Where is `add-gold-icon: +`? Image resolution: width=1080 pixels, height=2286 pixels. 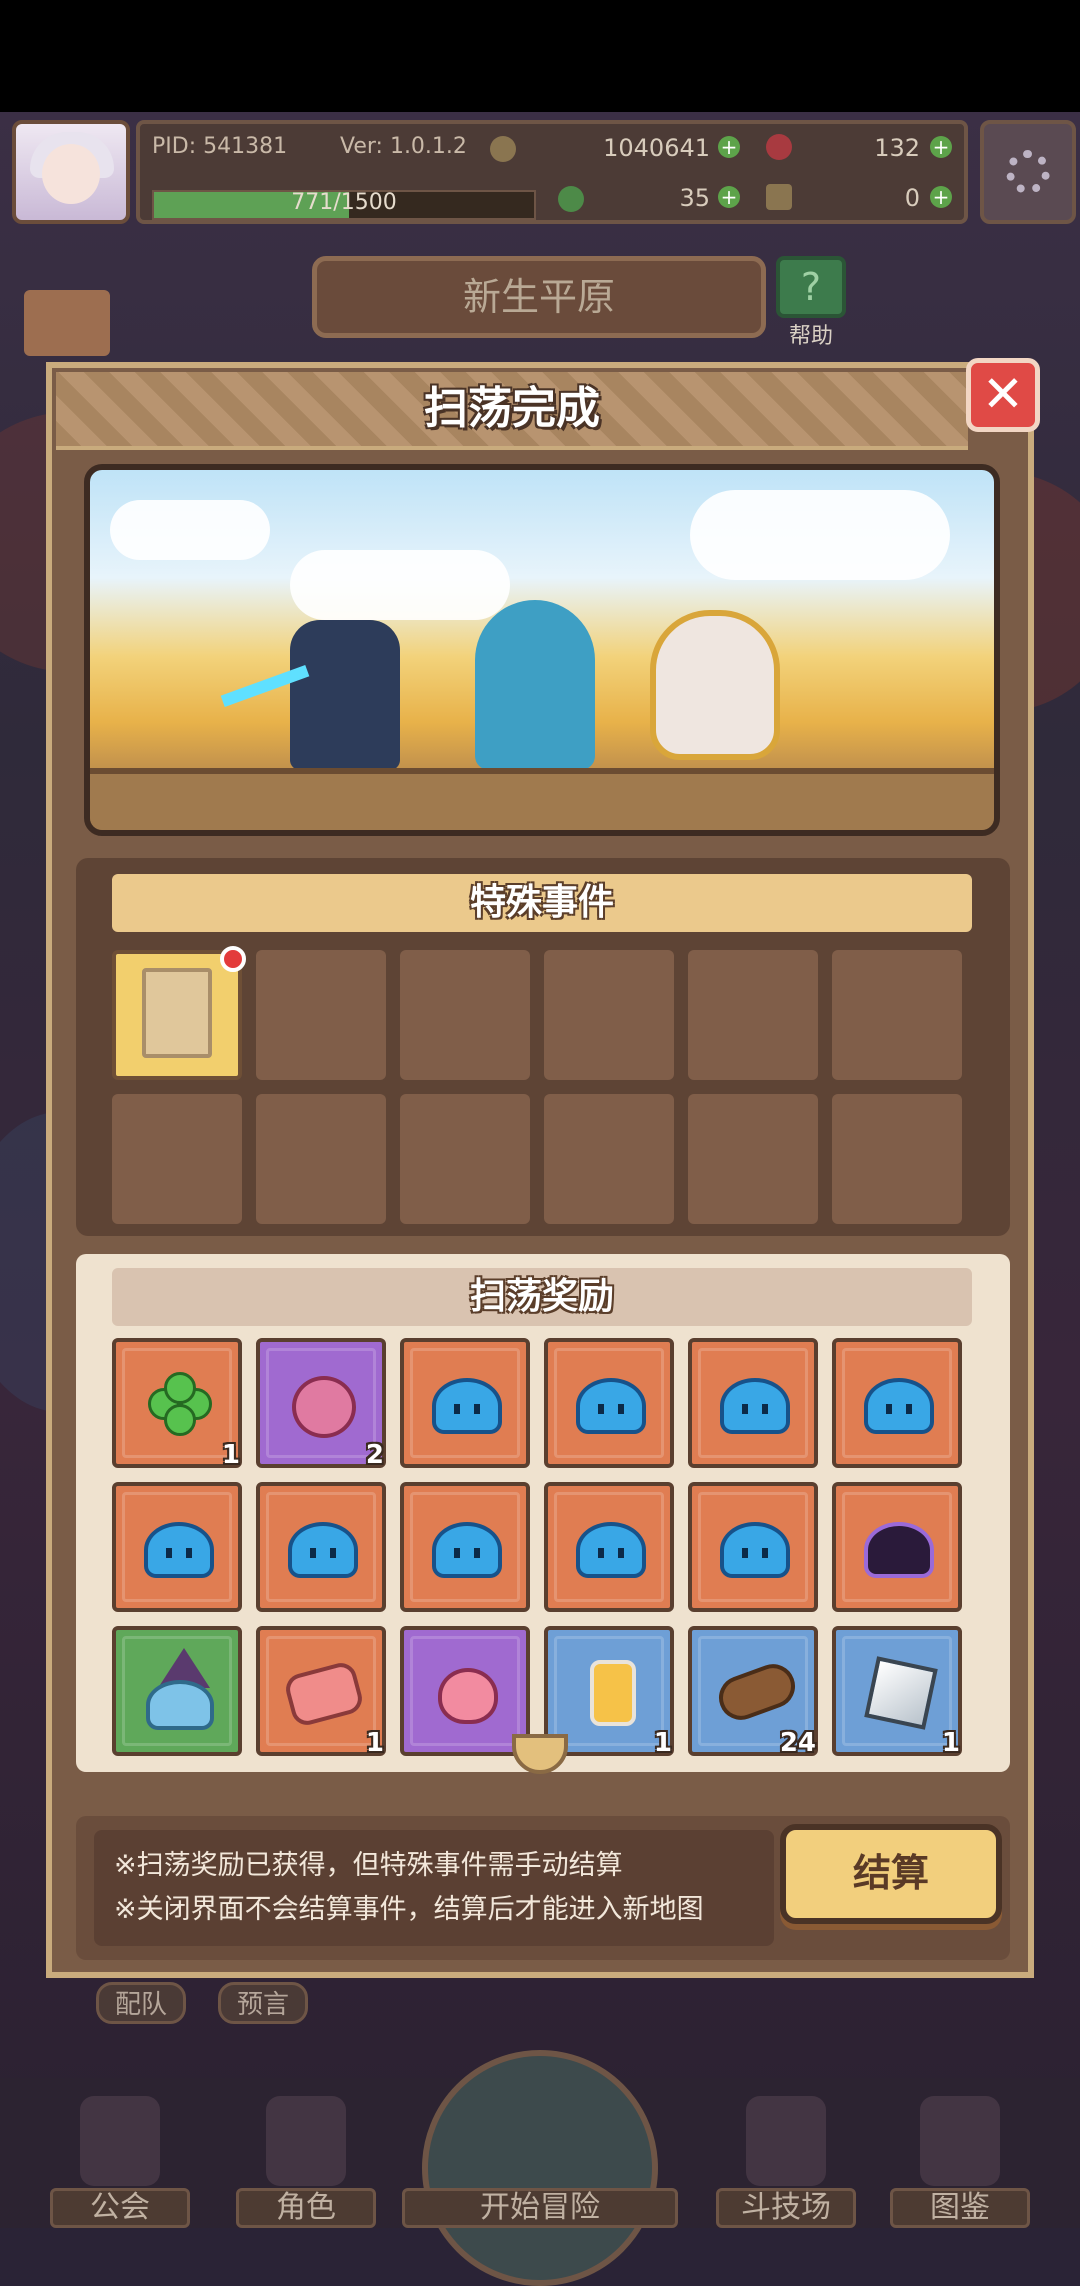 add-gold-icon: + is located at coordinates (729, 147).